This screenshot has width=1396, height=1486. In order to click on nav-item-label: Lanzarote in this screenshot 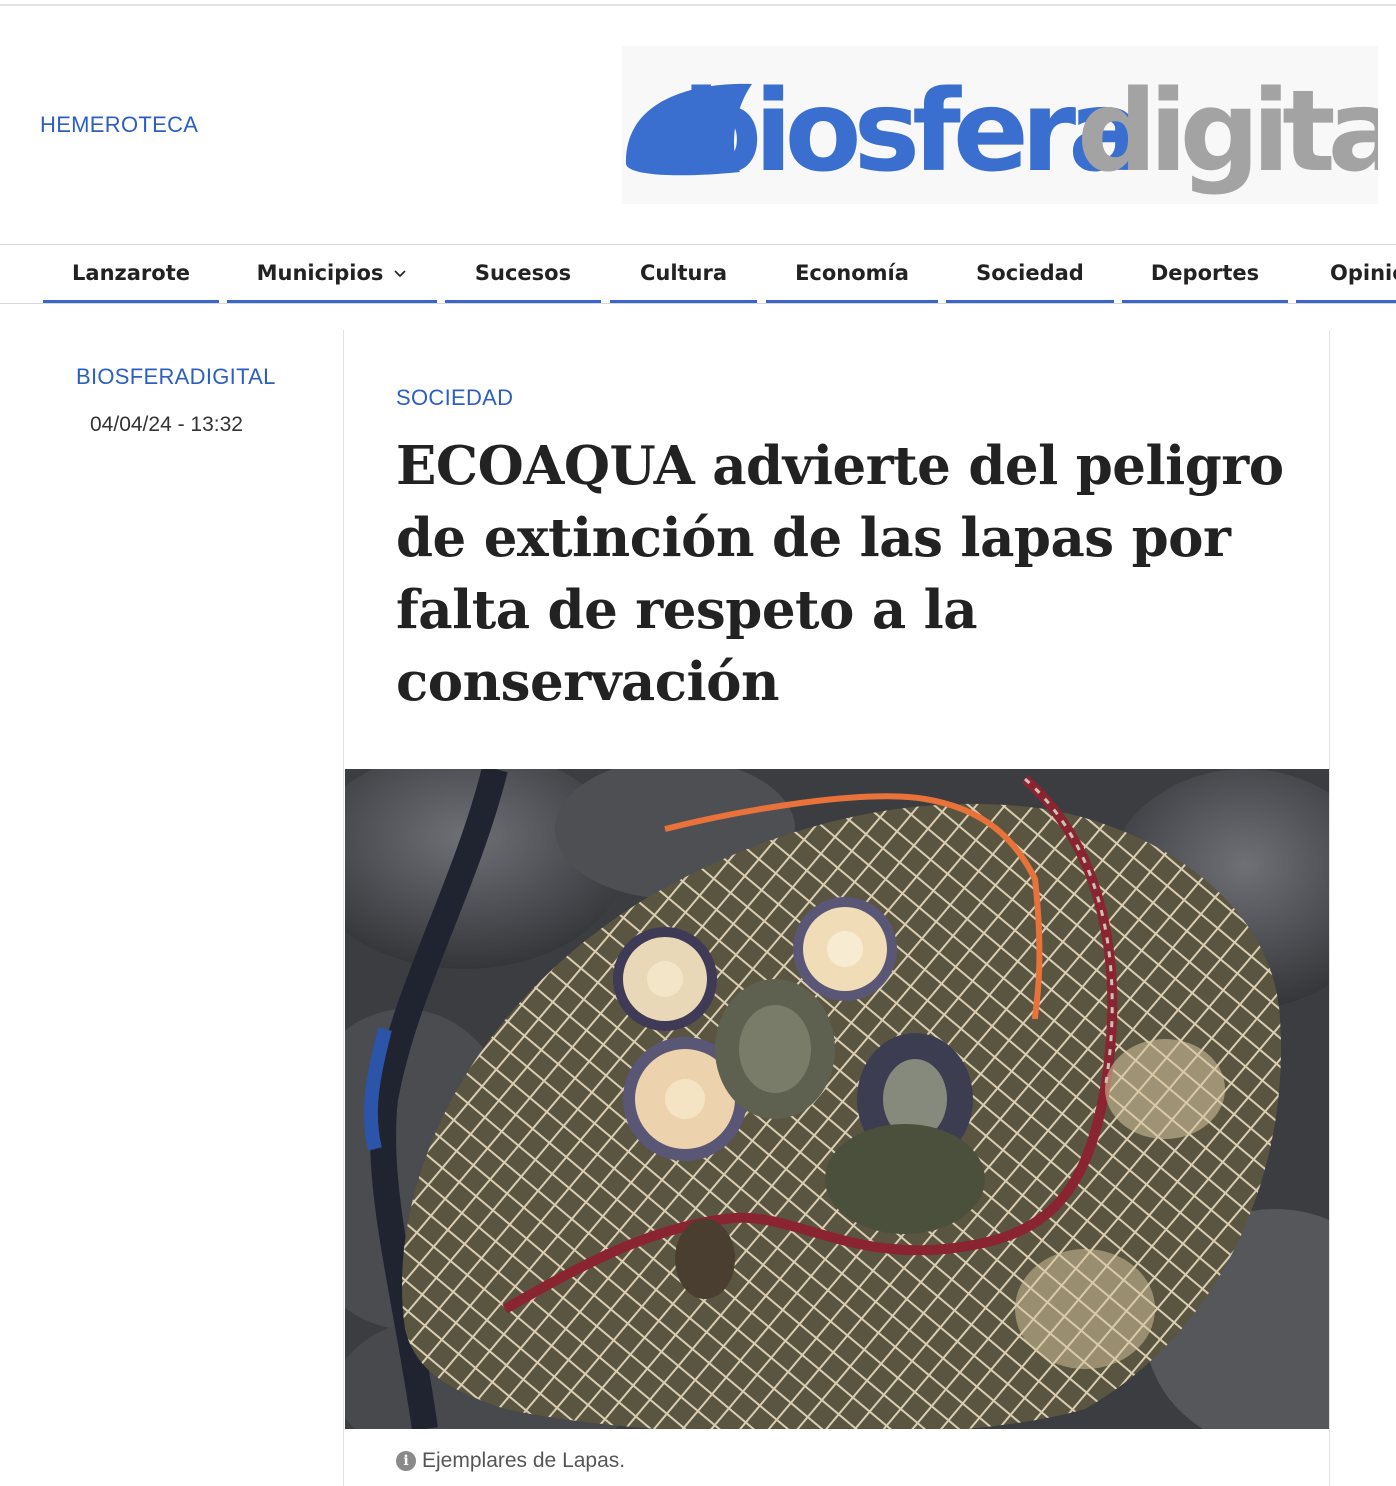, I will do `click(131, 272)`.